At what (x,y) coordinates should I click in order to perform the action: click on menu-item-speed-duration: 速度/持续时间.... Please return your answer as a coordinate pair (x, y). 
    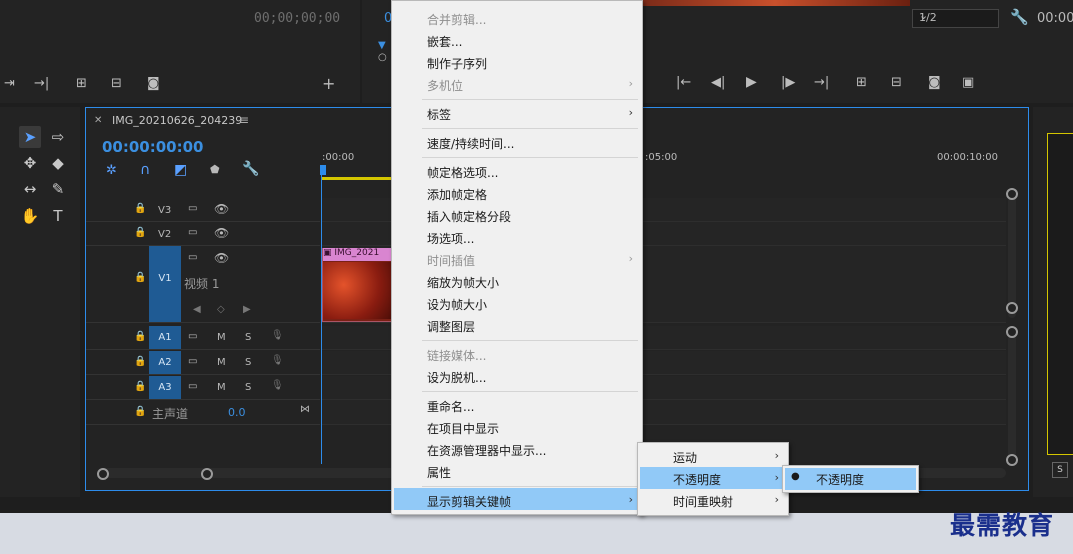
    Looking at the image, I should click on (471, 143).